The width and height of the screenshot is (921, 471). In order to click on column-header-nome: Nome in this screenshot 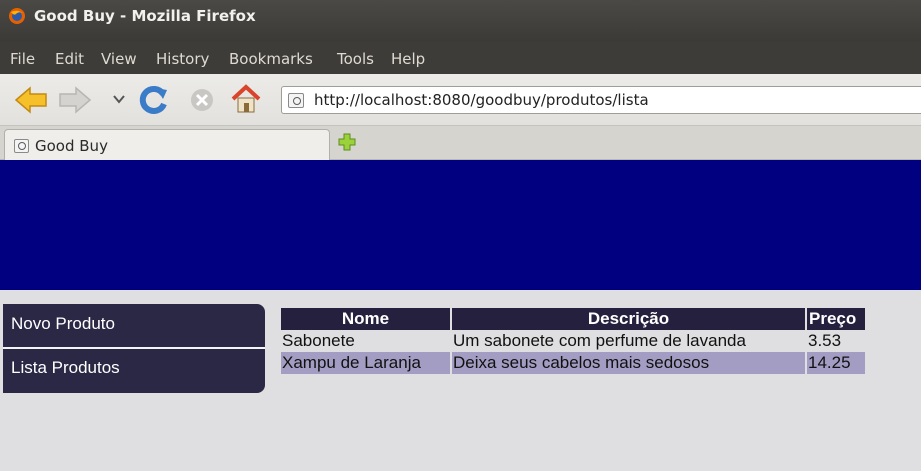, I will do `click(365, 319)`.